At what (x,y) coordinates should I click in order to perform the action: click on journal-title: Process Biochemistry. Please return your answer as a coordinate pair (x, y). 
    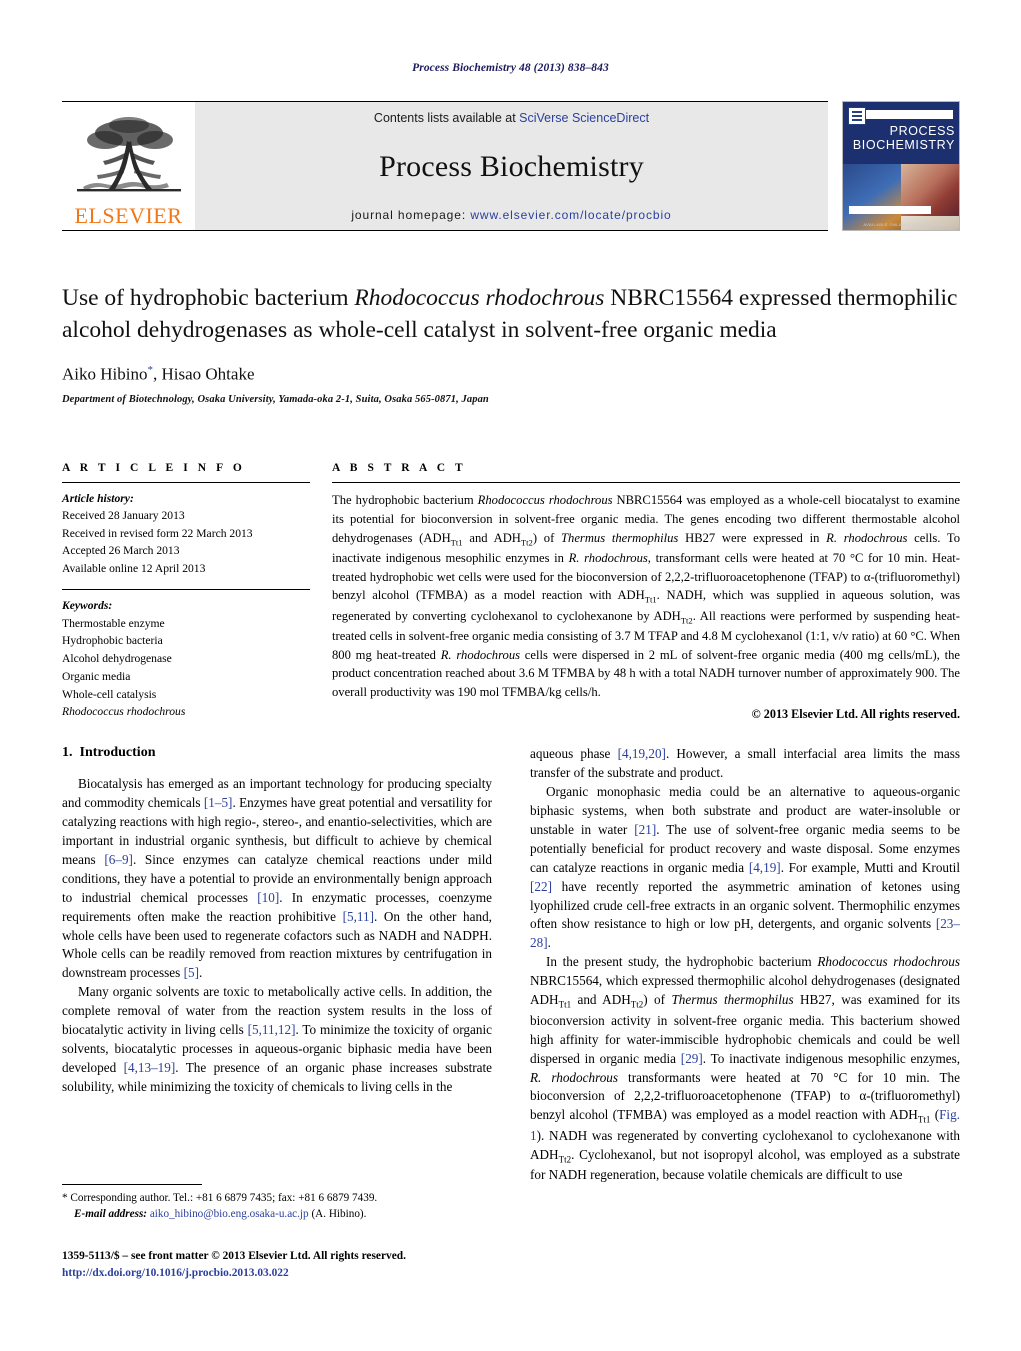
    Looking at the image, I should click on (511, 166).